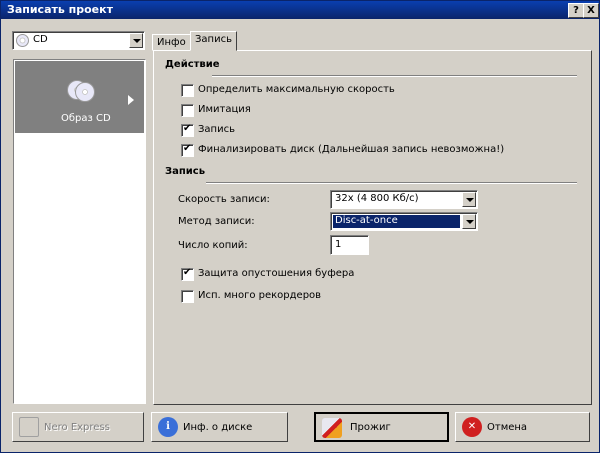 The image size is (600, 453). I want to click on simulation-label: Имитация, so click(224, 109).